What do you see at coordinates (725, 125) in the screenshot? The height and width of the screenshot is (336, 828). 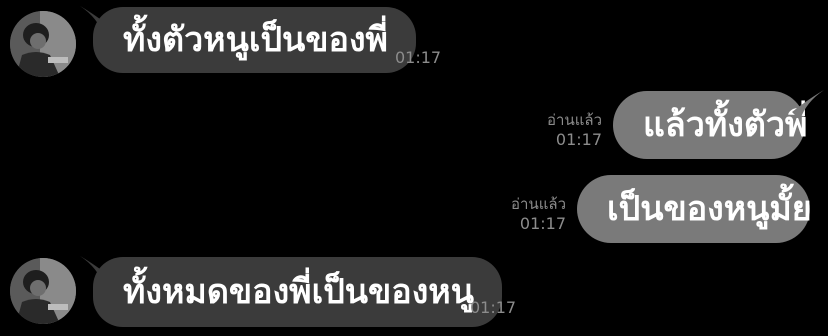 I see `message-text: แล้วทั้งตัวพี่` at bounding box center [725, 125].